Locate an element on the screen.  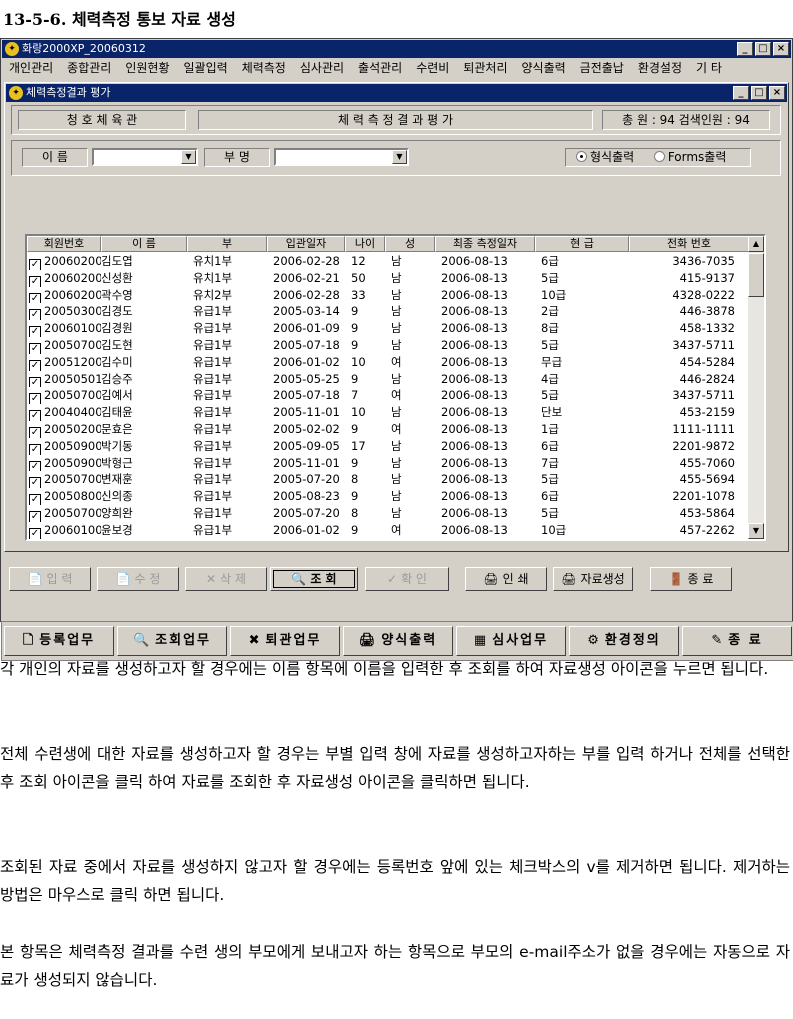
child-close-icon: × is located at coordinates (777, 93).